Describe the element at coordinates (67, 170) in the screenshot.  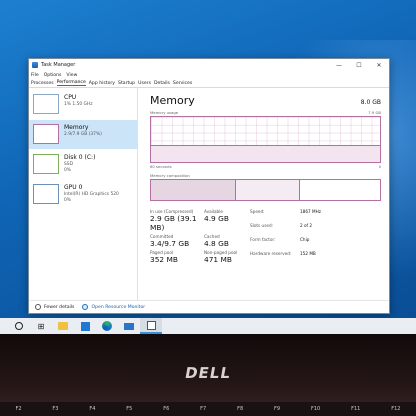
I see `disk-usage-text: 0%` at that location.